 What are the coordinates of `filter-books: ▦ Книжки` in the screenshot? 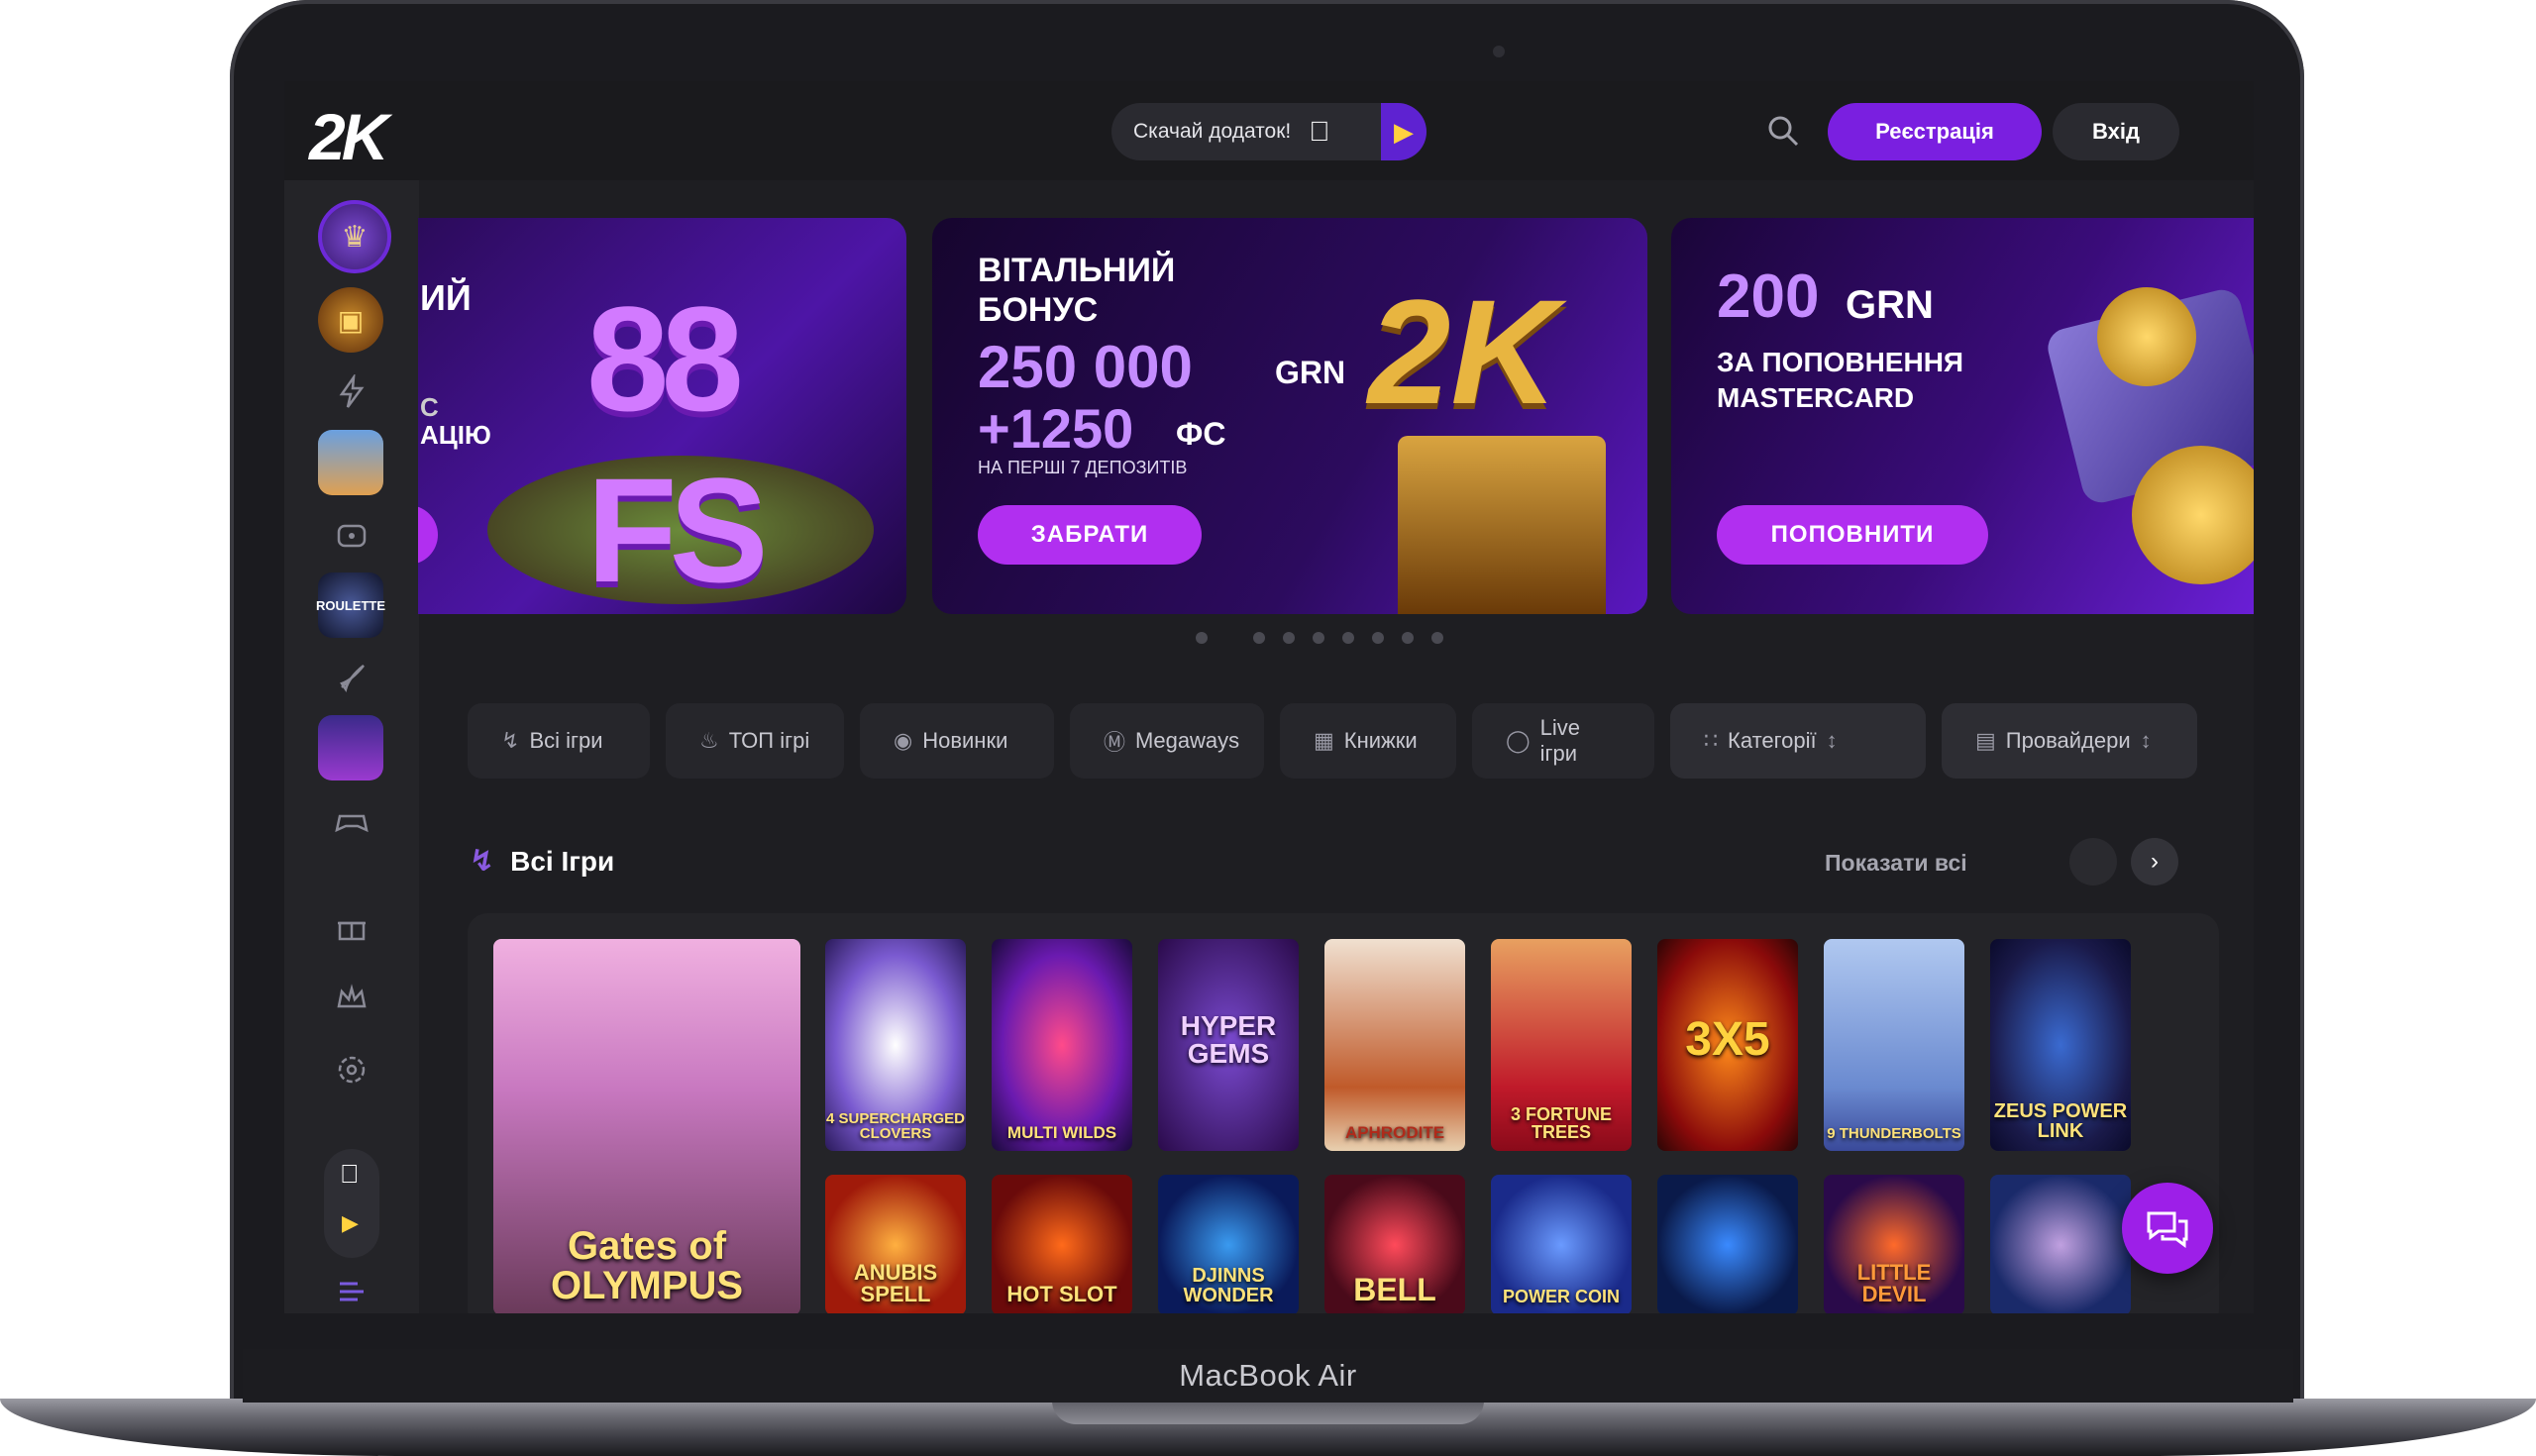 It's located at (1368, 741).